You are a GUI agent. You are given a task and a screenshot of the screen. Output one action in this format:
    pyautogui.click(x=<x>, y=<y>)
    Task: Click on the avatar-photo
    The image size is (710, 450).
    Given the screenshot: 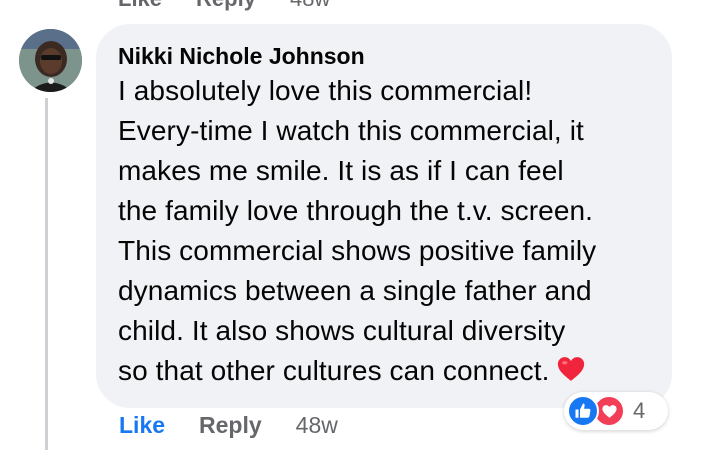 What is the action you would take?
    pyautogui.click(x=50, y=60)
    